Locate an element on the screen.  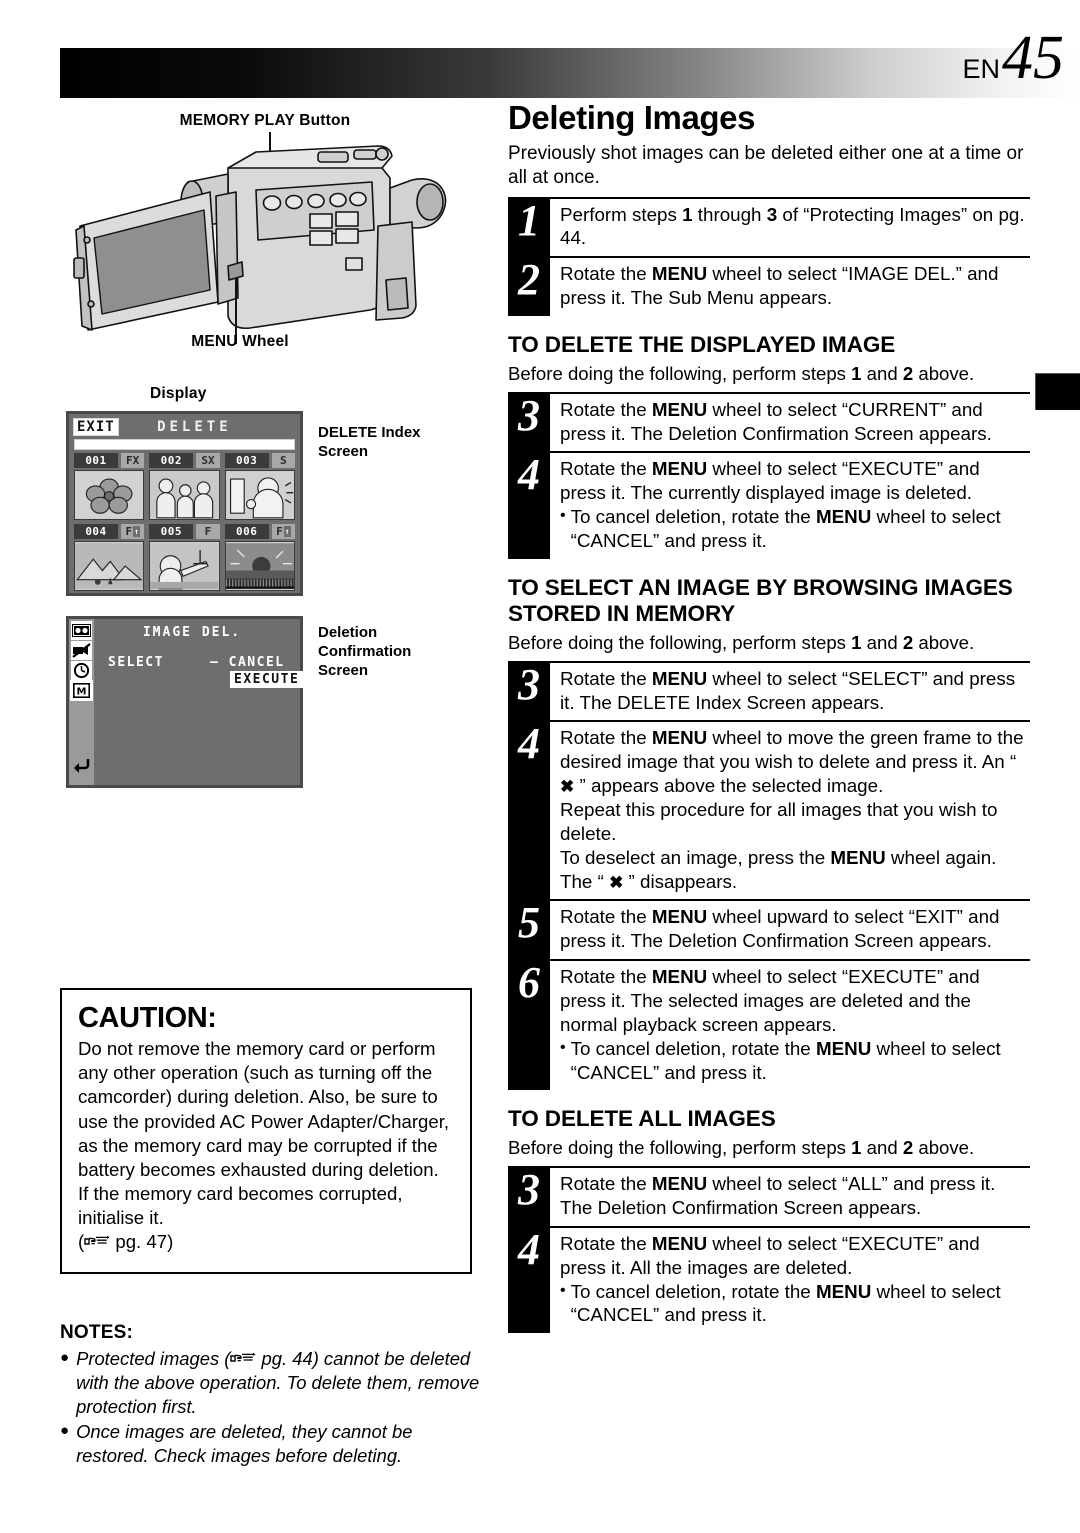
thumbnail-labels: 006 F ↑ is located at coordinates (259, 531).